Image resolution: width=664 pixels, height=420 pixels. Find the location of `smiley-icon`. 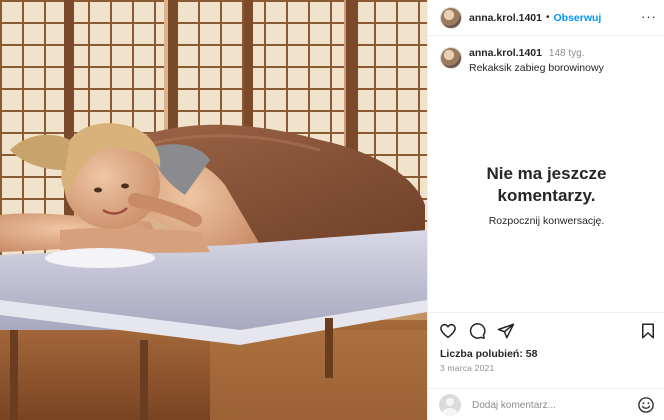

smiley-icon is located at coordinates (646, 407).